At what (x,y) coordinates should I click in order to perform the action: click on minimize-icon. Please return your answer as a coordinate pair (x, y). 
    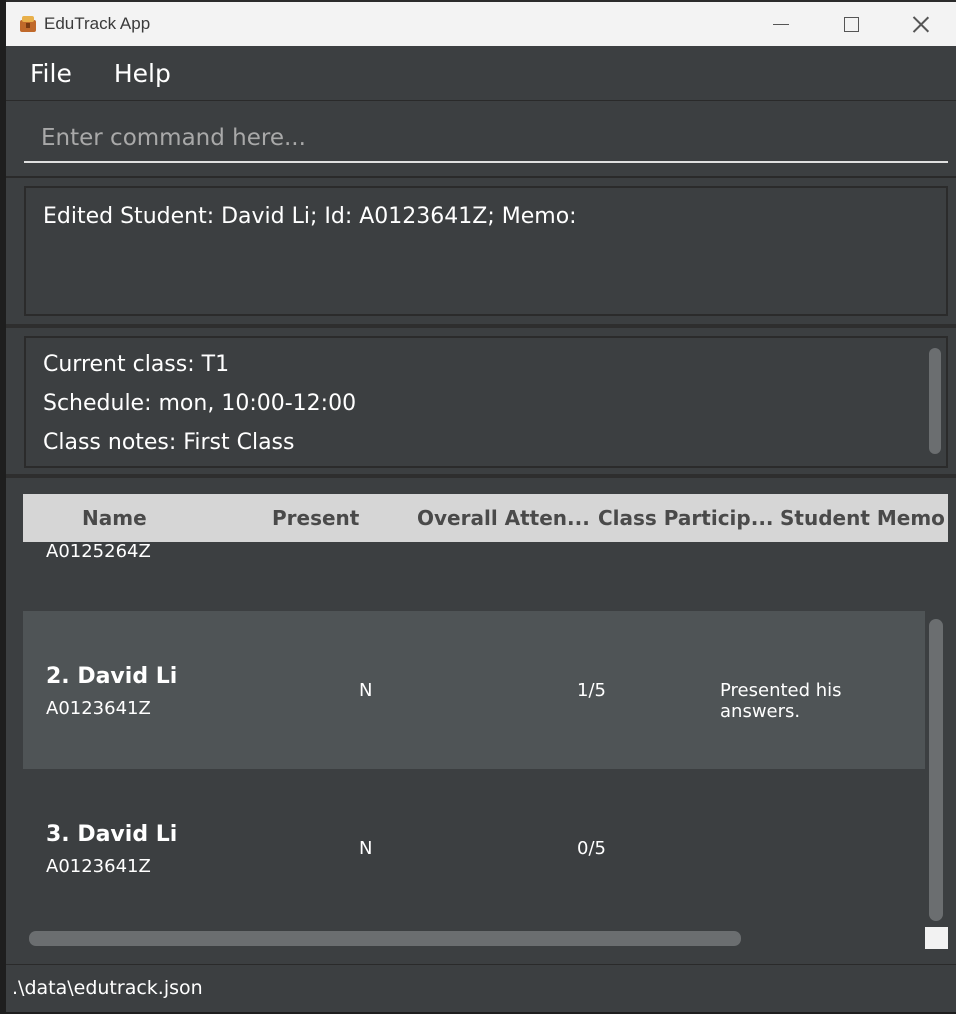
    Looking at the image, I should click on (781, 24).